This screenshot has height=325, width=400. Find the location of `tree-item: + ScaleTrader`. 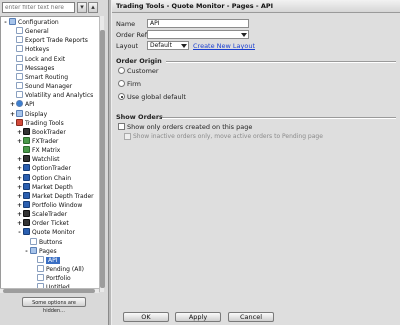

tree-item: + ScaleTrader is located at coordinates (41, 214).